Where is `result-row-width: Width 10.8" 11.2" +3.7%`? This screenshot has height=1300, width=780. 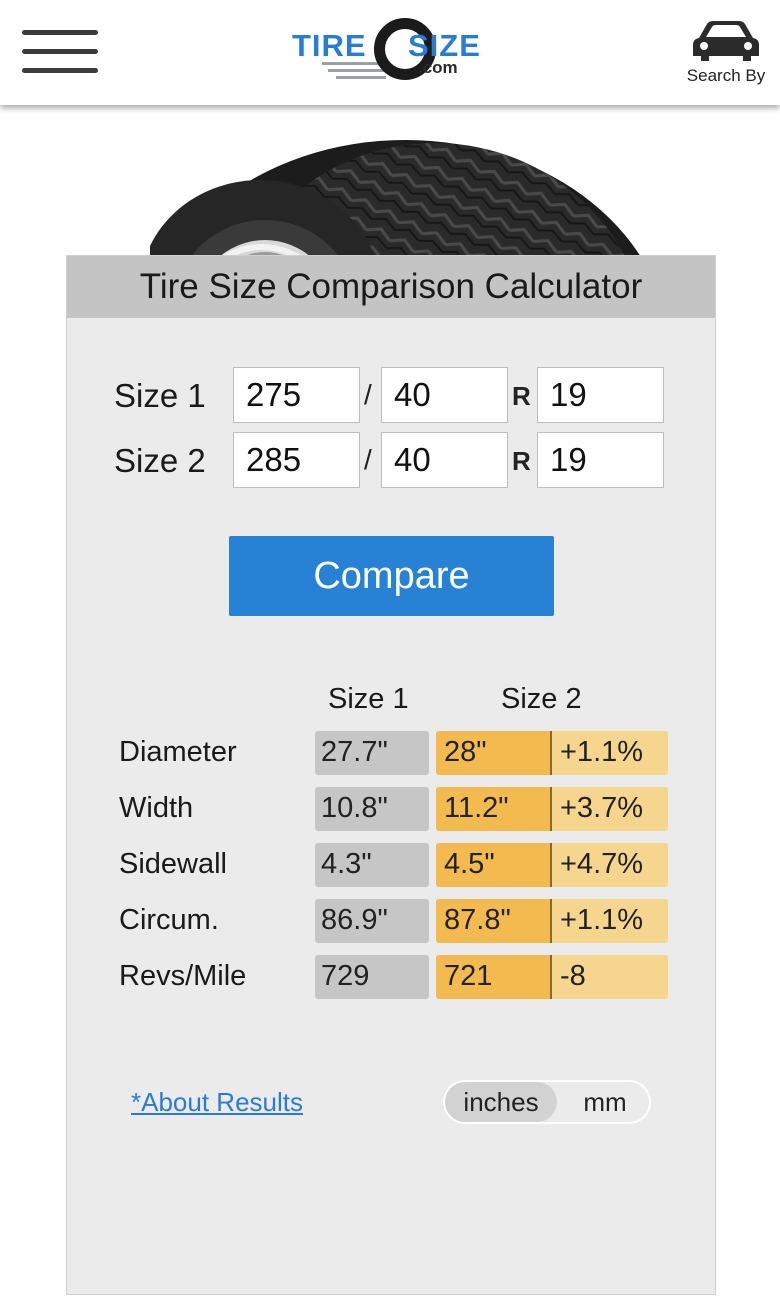 result-row-width: Width 10.8" 11.2" +3.7% is located at coordinates (392, 809).